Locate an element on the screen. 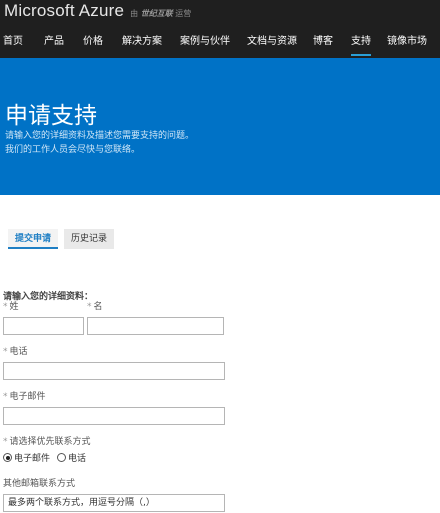 This screenshot has height=513, width=440. radio-checked-icon is located at coordinates (7, 457).